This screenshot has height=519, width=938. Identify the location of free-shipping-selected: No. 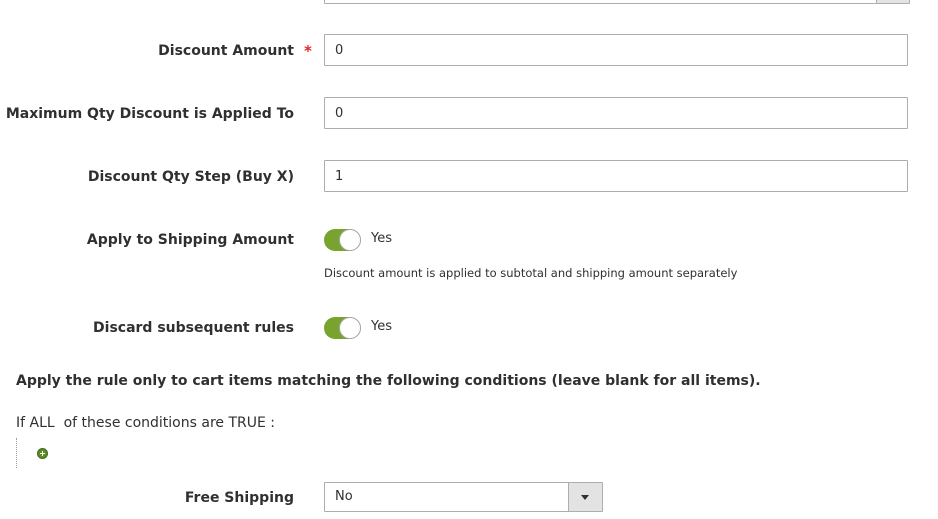
(344, 496).